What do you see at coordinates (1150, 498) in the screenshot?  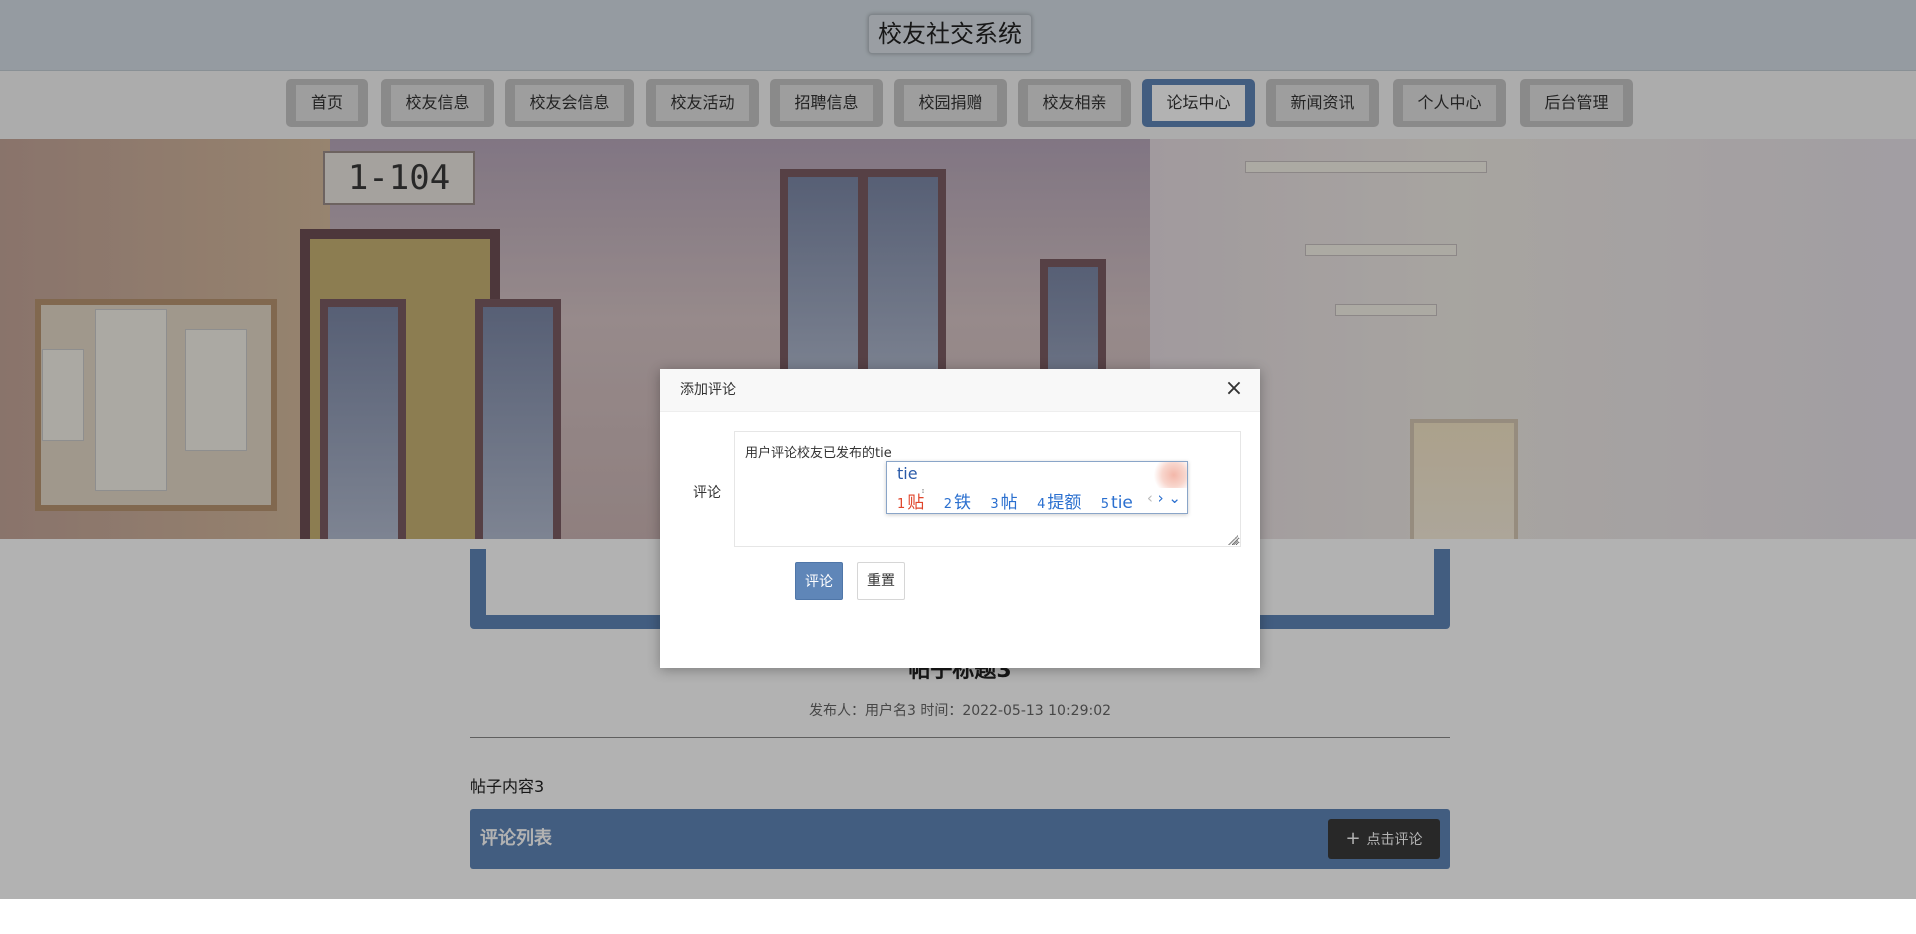 I see `chevron-left-icon: ‹` at bounding box center [1150, 498].